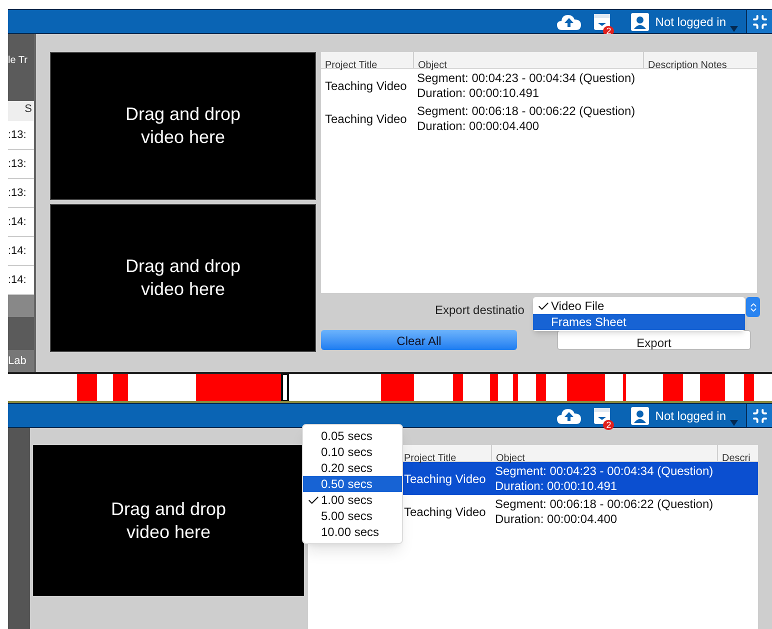 Image resolution: width=772 pixels, height=629 pixels. I want to click on column-header: Descri, so click(736, 458).